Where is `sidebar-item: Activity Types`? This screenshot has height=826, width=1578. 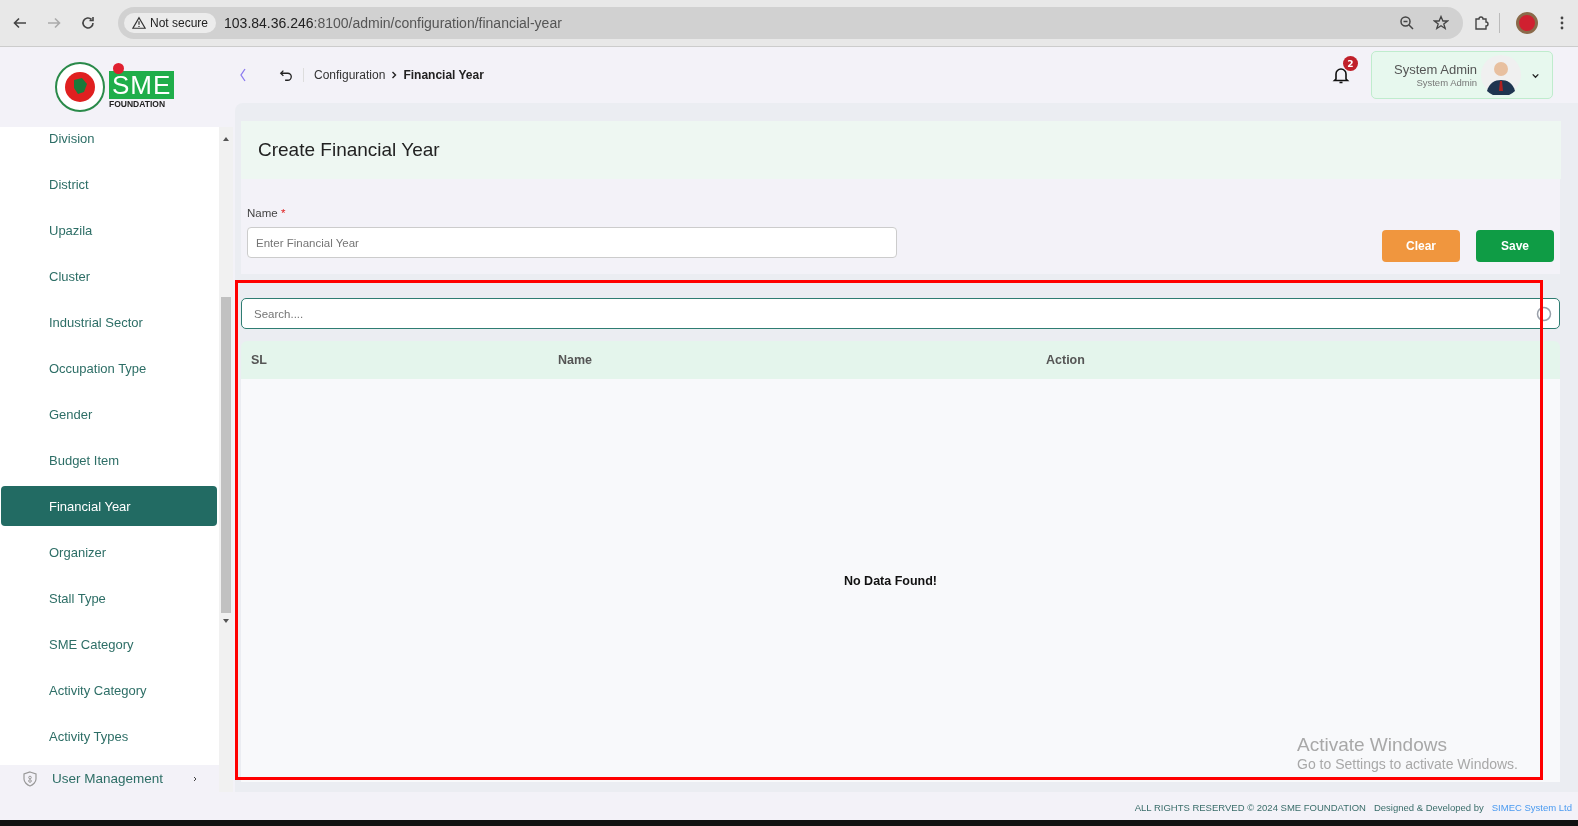
sidebar-item: Activity Types is located at coordinates (109, 736).